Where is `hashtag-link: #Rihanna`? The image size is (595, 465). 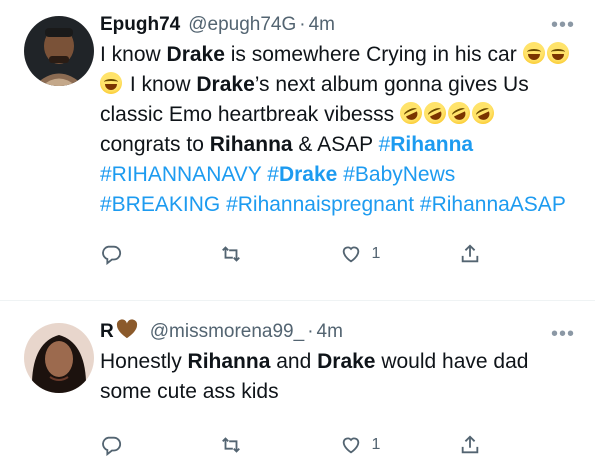
hashtag-link: #Rihanna is located at coordinates (426, 144).